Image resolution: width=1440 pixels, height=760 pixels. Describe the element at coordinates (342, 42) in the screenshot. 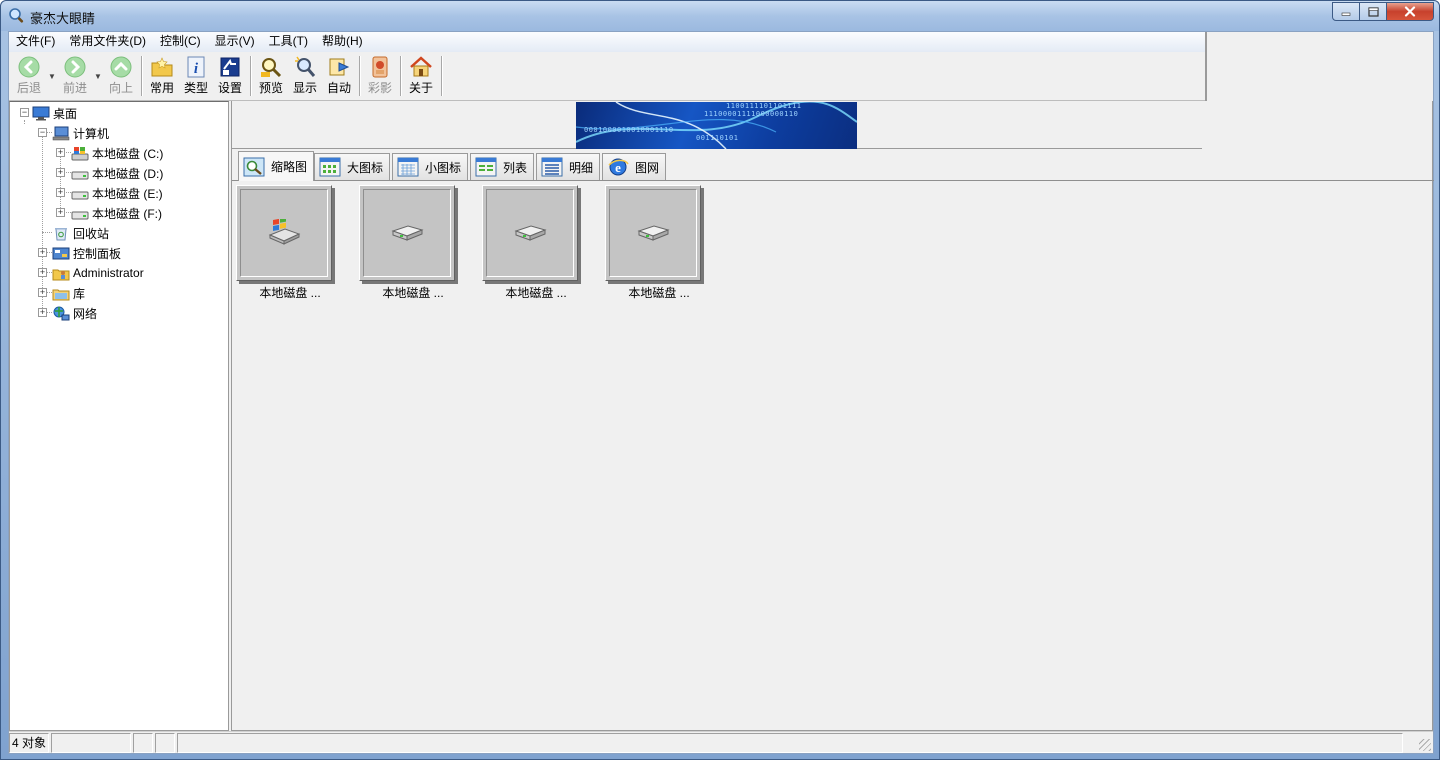

I see `menu-help: 帮助(H)` at that location.